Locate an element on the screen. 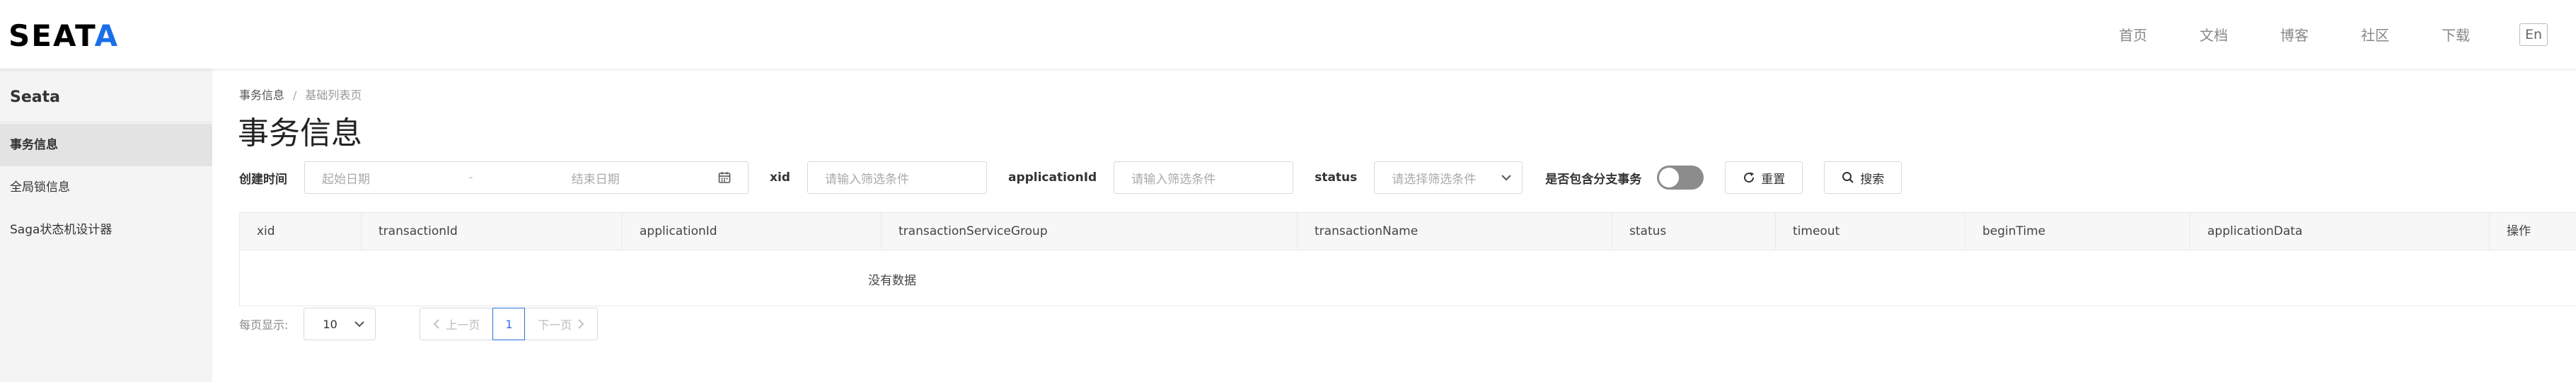 The width and height of the screenshot is (2576, 382). table-body: 没有数据 is located at coordinates (1407, 278).